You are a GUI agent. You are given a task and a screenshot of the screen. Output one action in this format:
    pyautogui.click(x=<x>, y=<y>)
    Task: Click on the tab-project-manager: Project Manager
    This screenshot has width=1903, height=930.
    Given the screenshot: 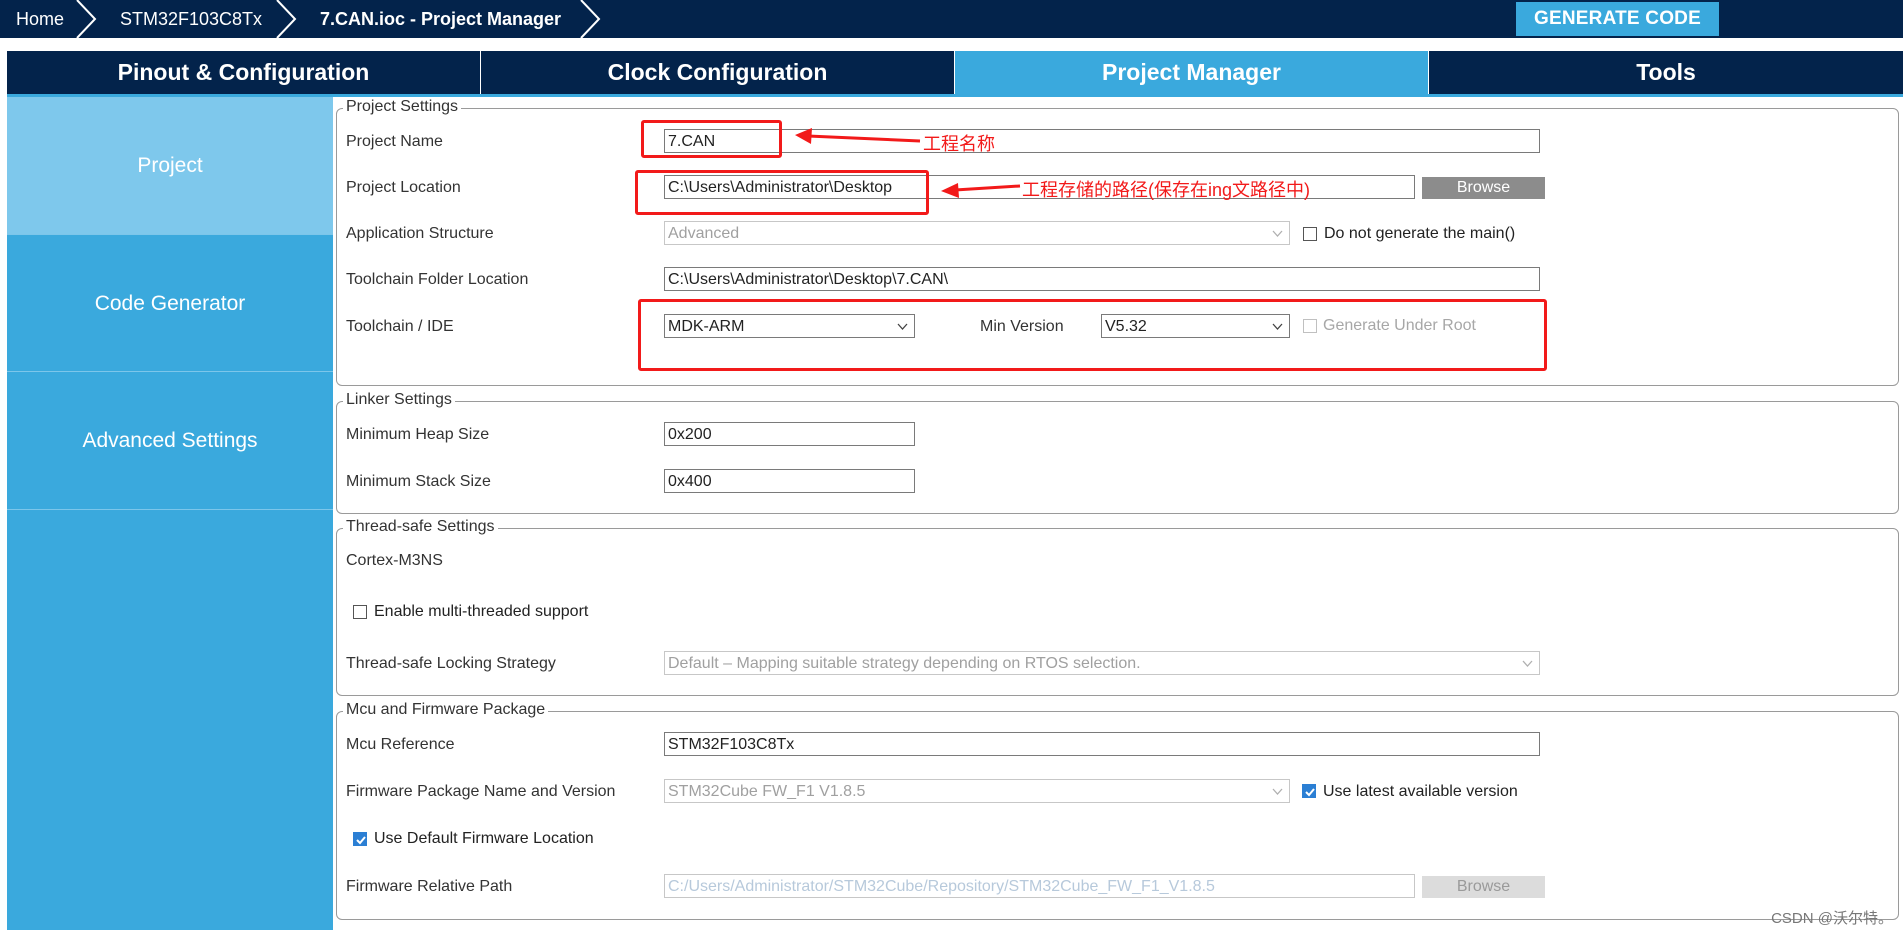 What is the action you would take?
    pyautogui.click(x=1192, y=72)
    